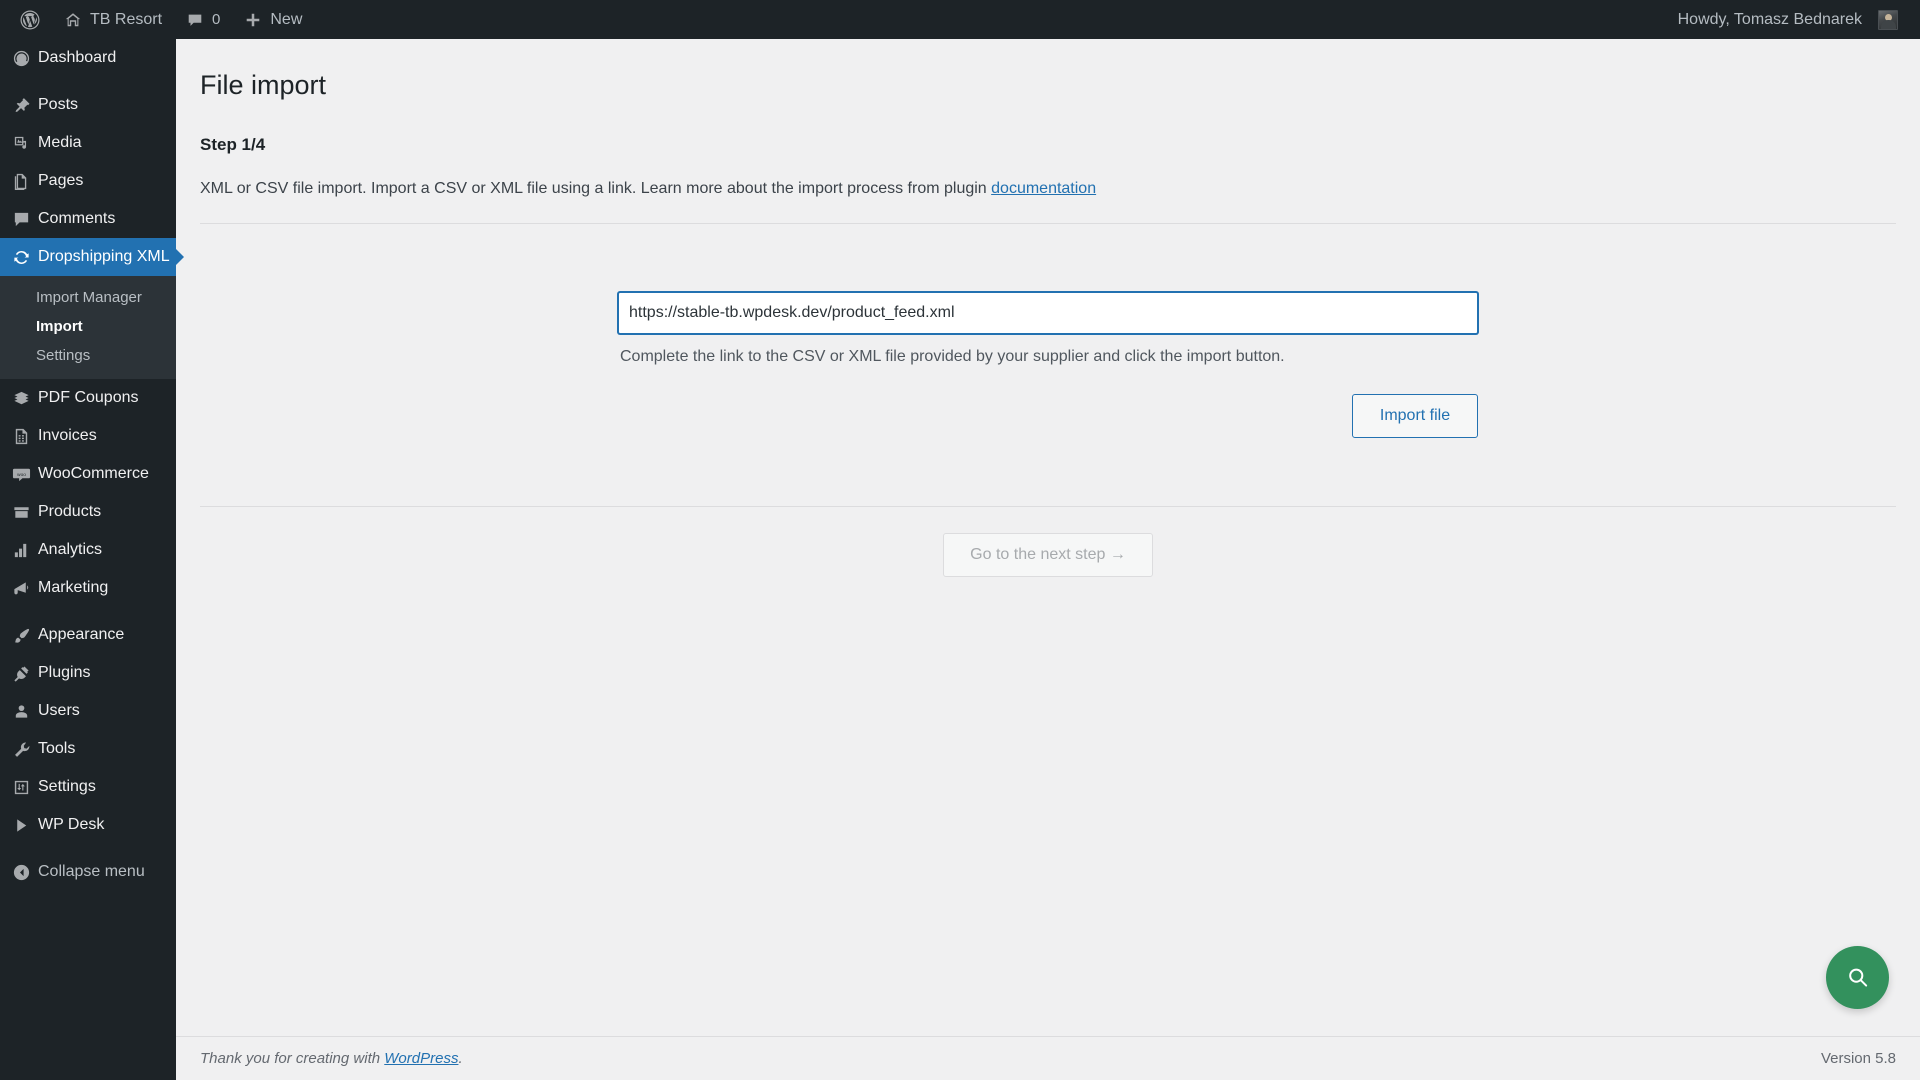  I want to click on sidebar-item-label: WP Desk, so click(71, 824).